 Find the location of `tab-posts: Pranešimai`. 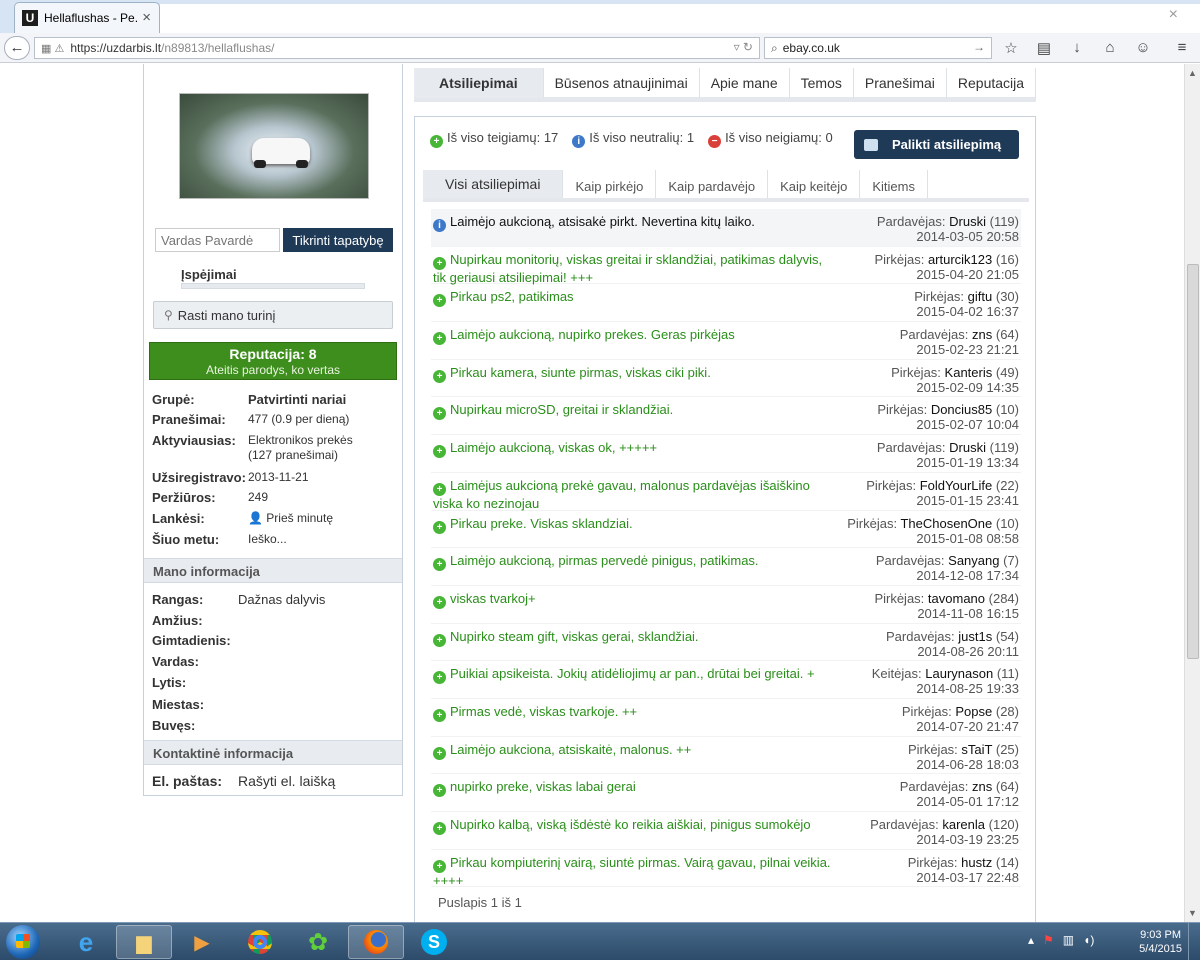

tab-posts: Pranešimai is located at coordinates (900, 83).